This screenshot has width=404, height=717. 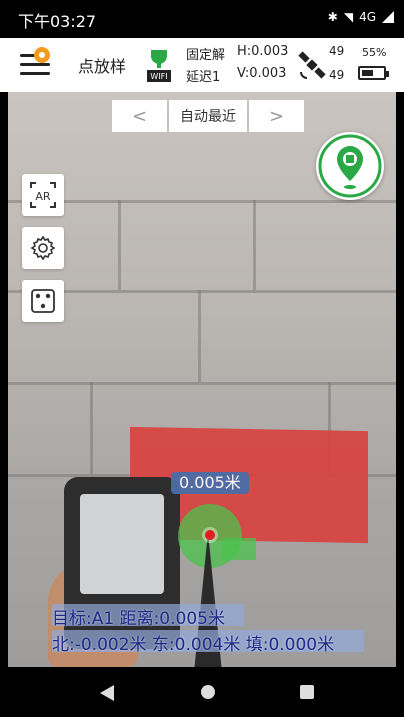 I want to click on bluetooth-icon: ✱, so click(x=332, y=17).